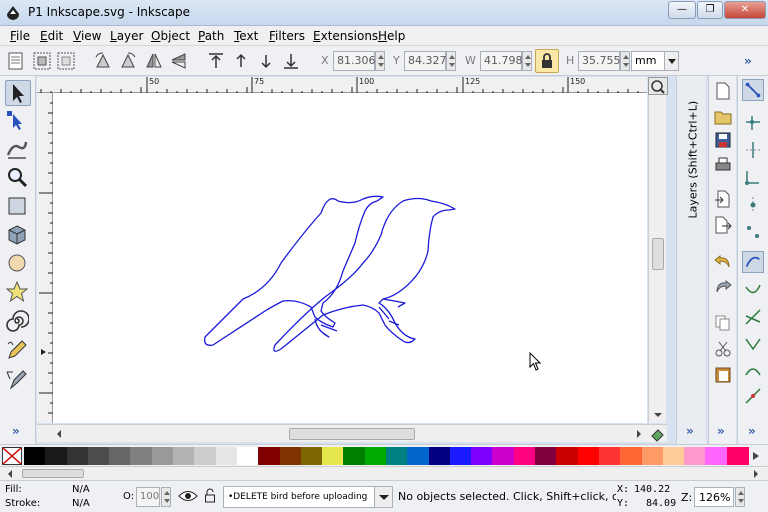 Image resolution: width=768 pixels, height=512 pixels. What do you see at coordinates (692, 151) in the screenshot?
I see `layers-tab-label: Layers (Shift+Ctrl+L)` at bounding box center [692, 151].